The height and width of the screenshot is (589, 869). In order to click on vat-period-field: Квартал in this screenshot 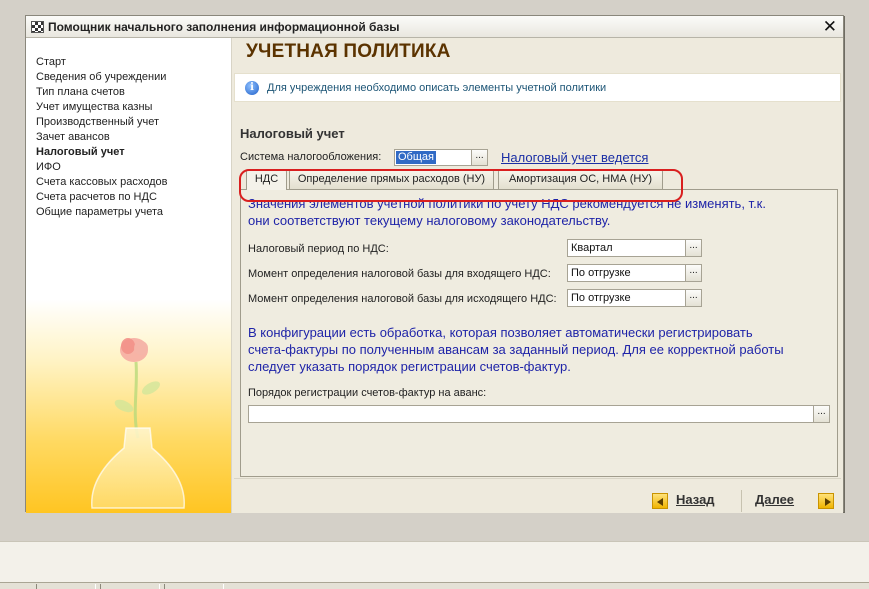, I will do `click(626, 248)`.